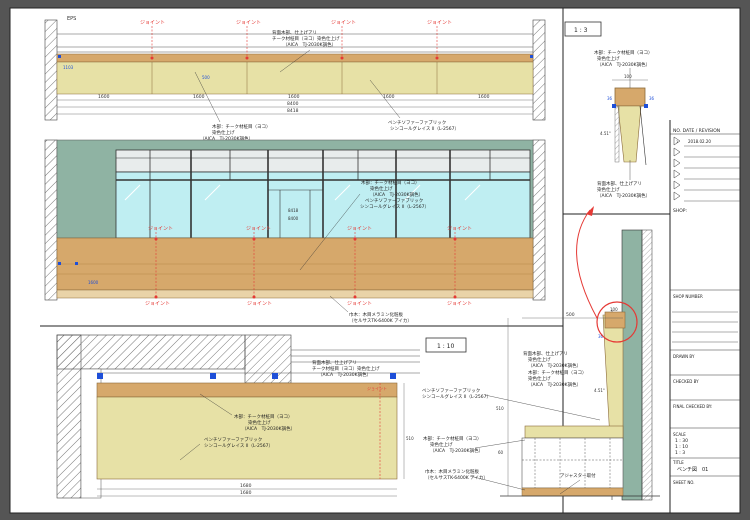  What do you see at coordinates (295, 78) in the screenshot?
I see `plan-seat-fabric` at bounding box center [295, 78].